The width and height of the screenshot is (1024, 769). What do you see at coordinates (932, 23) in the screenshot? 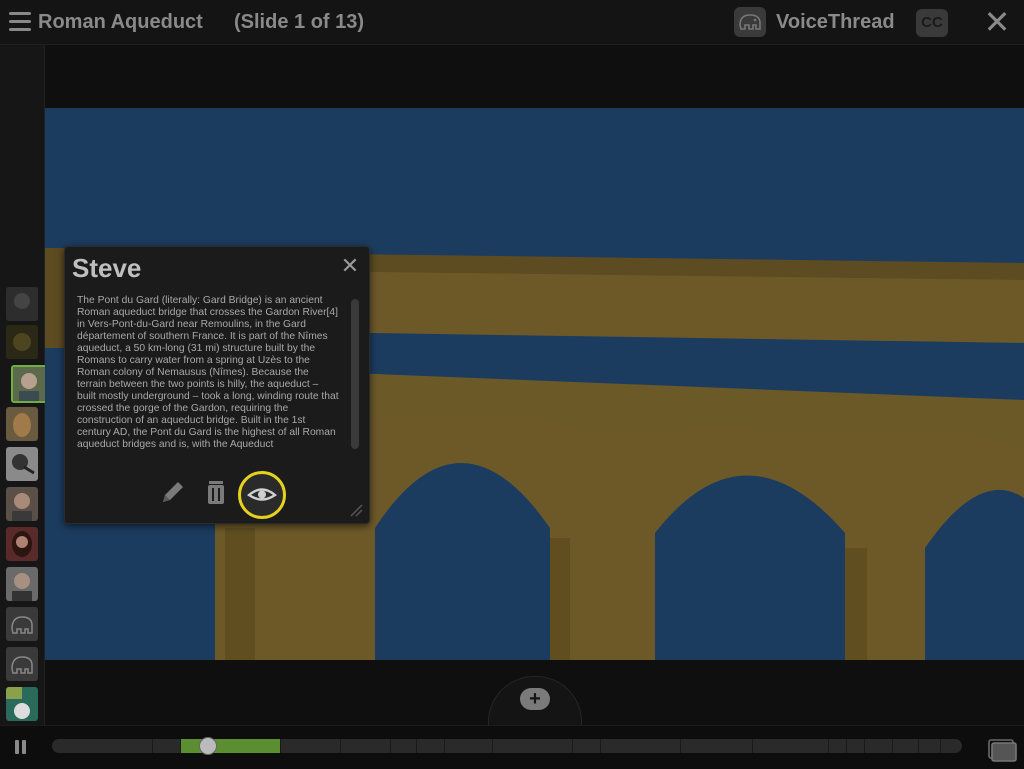
I see `closed-captions-button: CC` at bounding box center [932, 23].